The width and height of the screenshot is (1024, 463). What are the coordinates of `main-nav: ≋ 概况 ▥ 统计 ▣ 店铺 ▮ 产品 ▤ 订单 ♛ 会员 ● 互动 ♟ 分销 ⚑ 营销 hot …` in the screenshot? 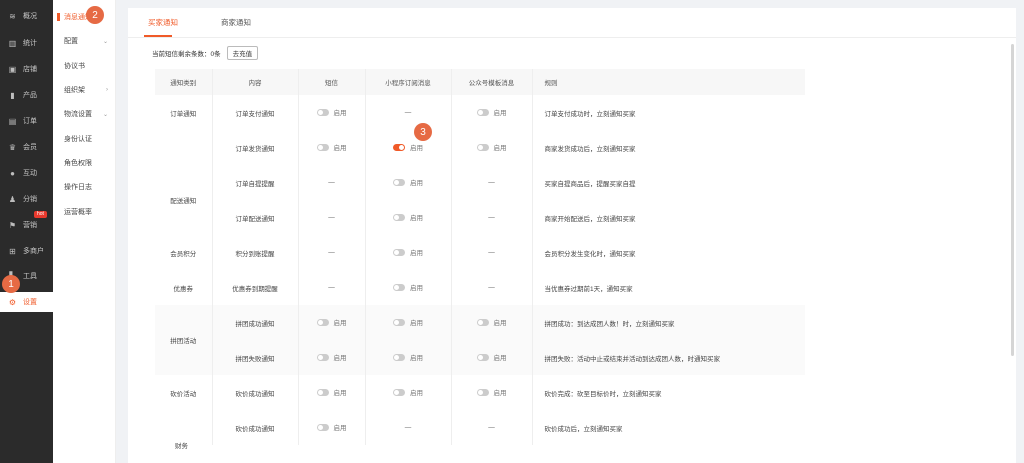 It's located at (26, 231).